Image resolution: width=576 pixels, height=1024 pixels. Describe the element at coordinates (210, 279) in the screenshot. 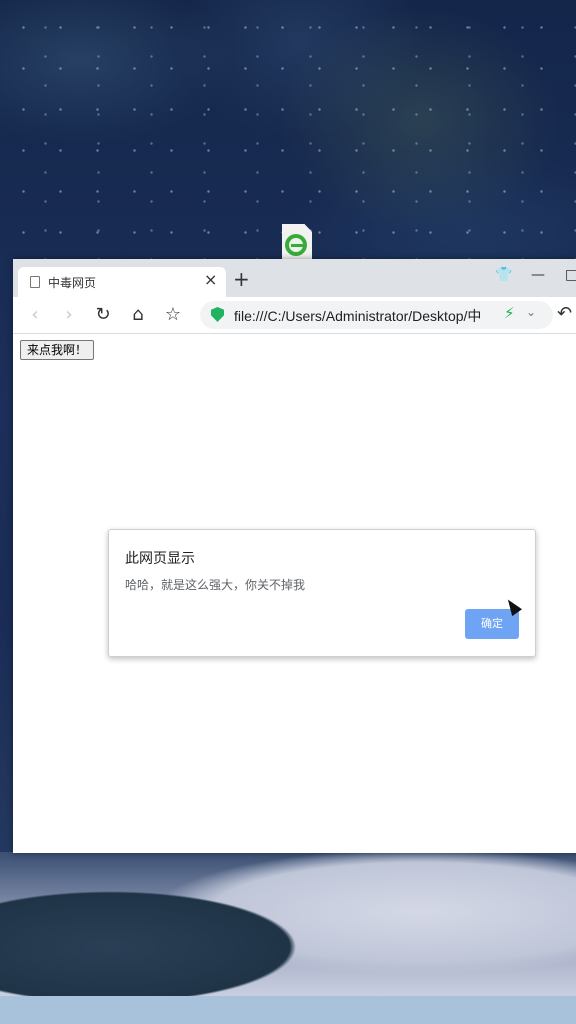

I see `close-tab-icon: ×` at that location.